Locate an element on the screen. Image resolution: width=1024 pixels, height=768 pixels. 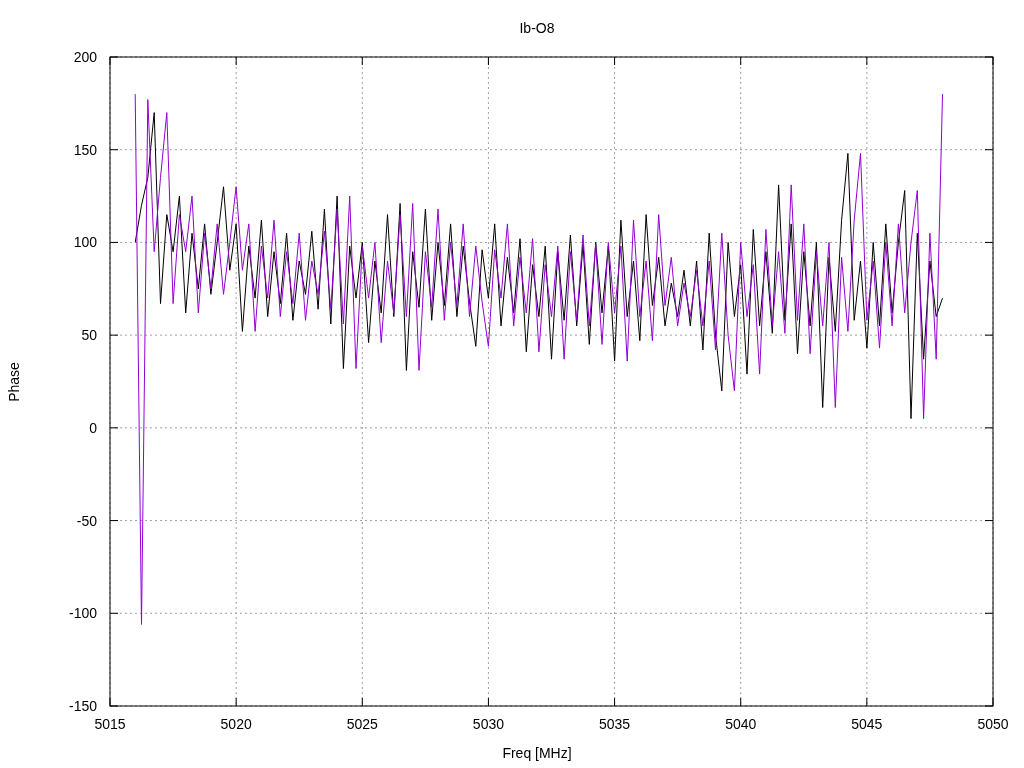
x-tick-label: 5045 is located at coordinates (867, 724).